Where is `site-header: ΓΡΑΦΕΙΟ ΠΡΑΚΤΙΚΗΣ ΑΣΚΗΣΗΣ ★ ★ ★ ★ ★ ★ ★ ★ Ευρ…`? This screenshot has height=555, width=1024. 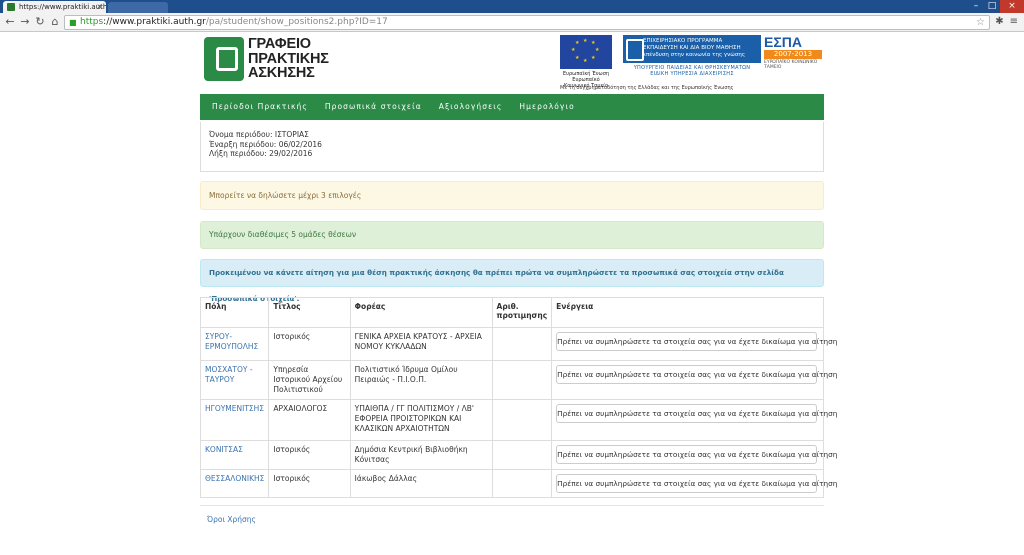 site-header: ΓΡΑΦΕΙΟ ΠΡΑΚΤΙΚΗΣ ΑΣΚΗΣΗΣ ★ ★ ★ ★ ★ ★ ★ ★ Ευρ… is located at coordinates (512, 63).